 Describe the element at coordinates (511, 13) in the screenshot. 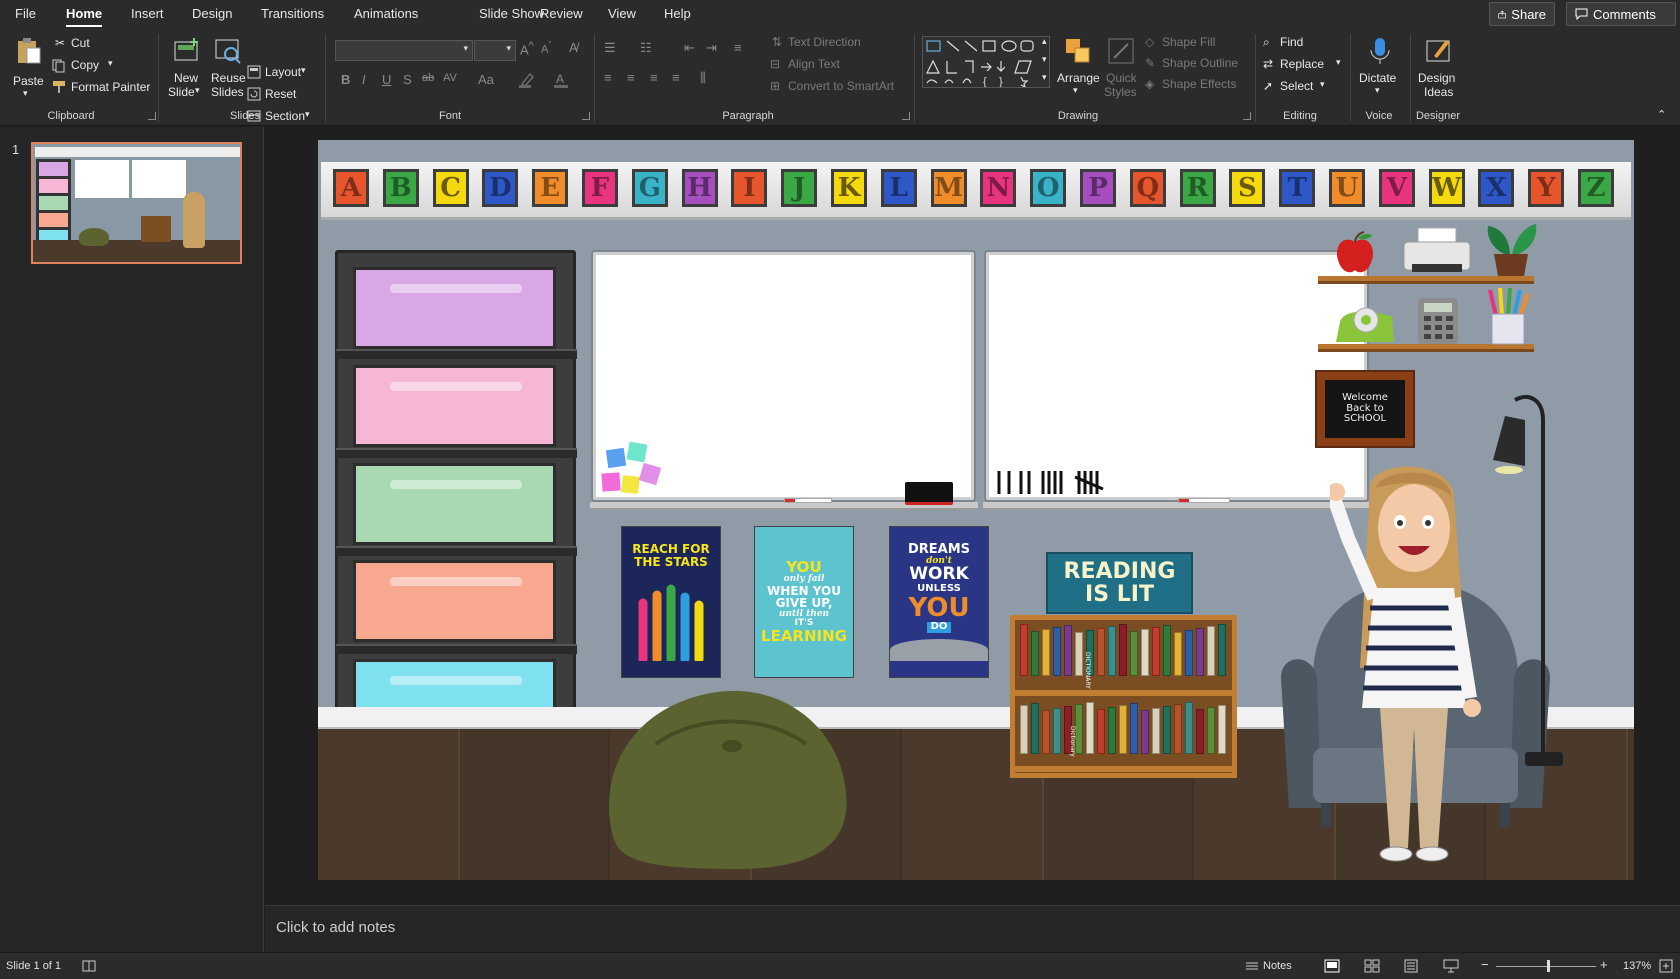

I see `menu-slide-show: Slide Show` at that location.